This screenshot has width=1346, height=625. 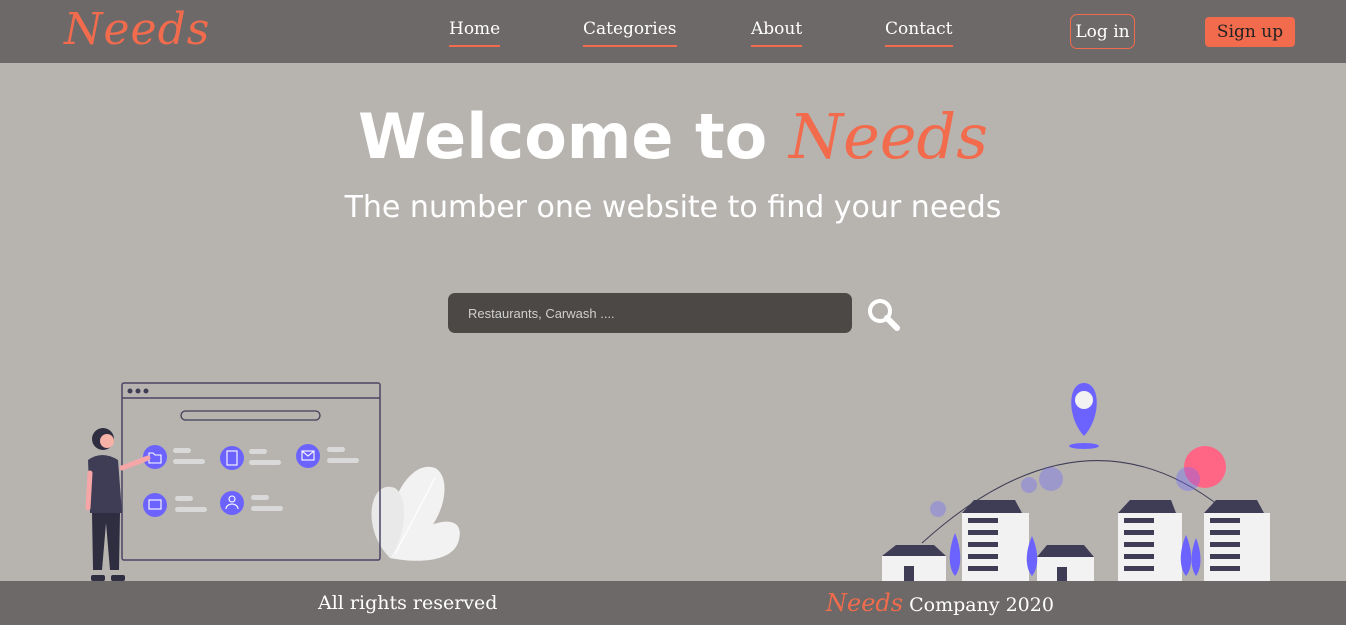 I want to click on hero-title-brand: Needs, so click(x=888, y=136).